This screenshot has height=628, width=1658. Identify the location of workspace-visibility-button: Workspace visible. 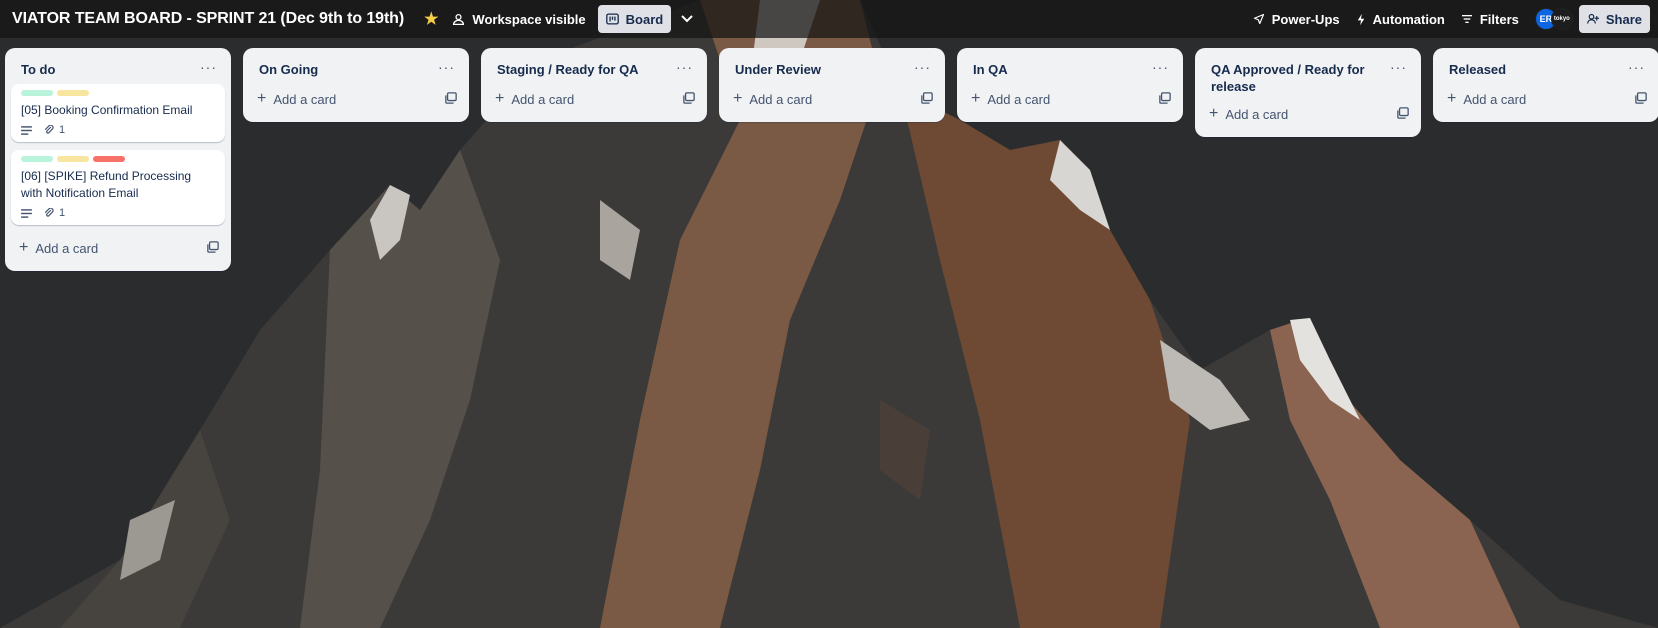
(518, 19).